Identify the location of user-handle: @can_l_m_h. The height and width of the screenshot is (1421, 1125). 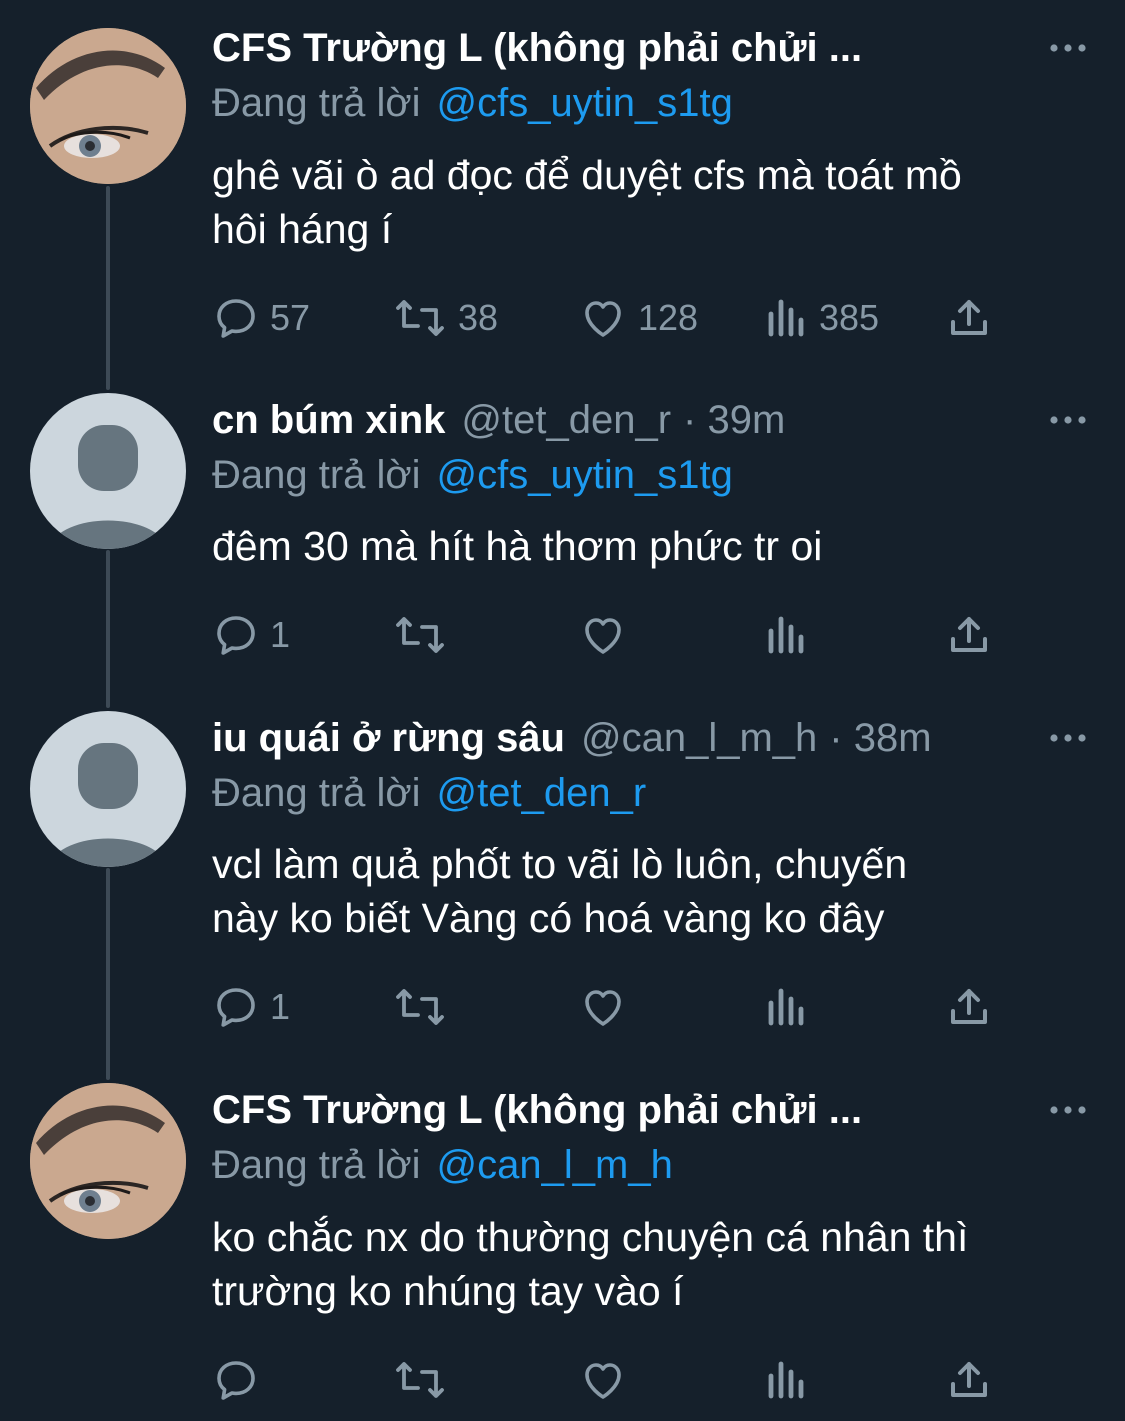
(699, 738).